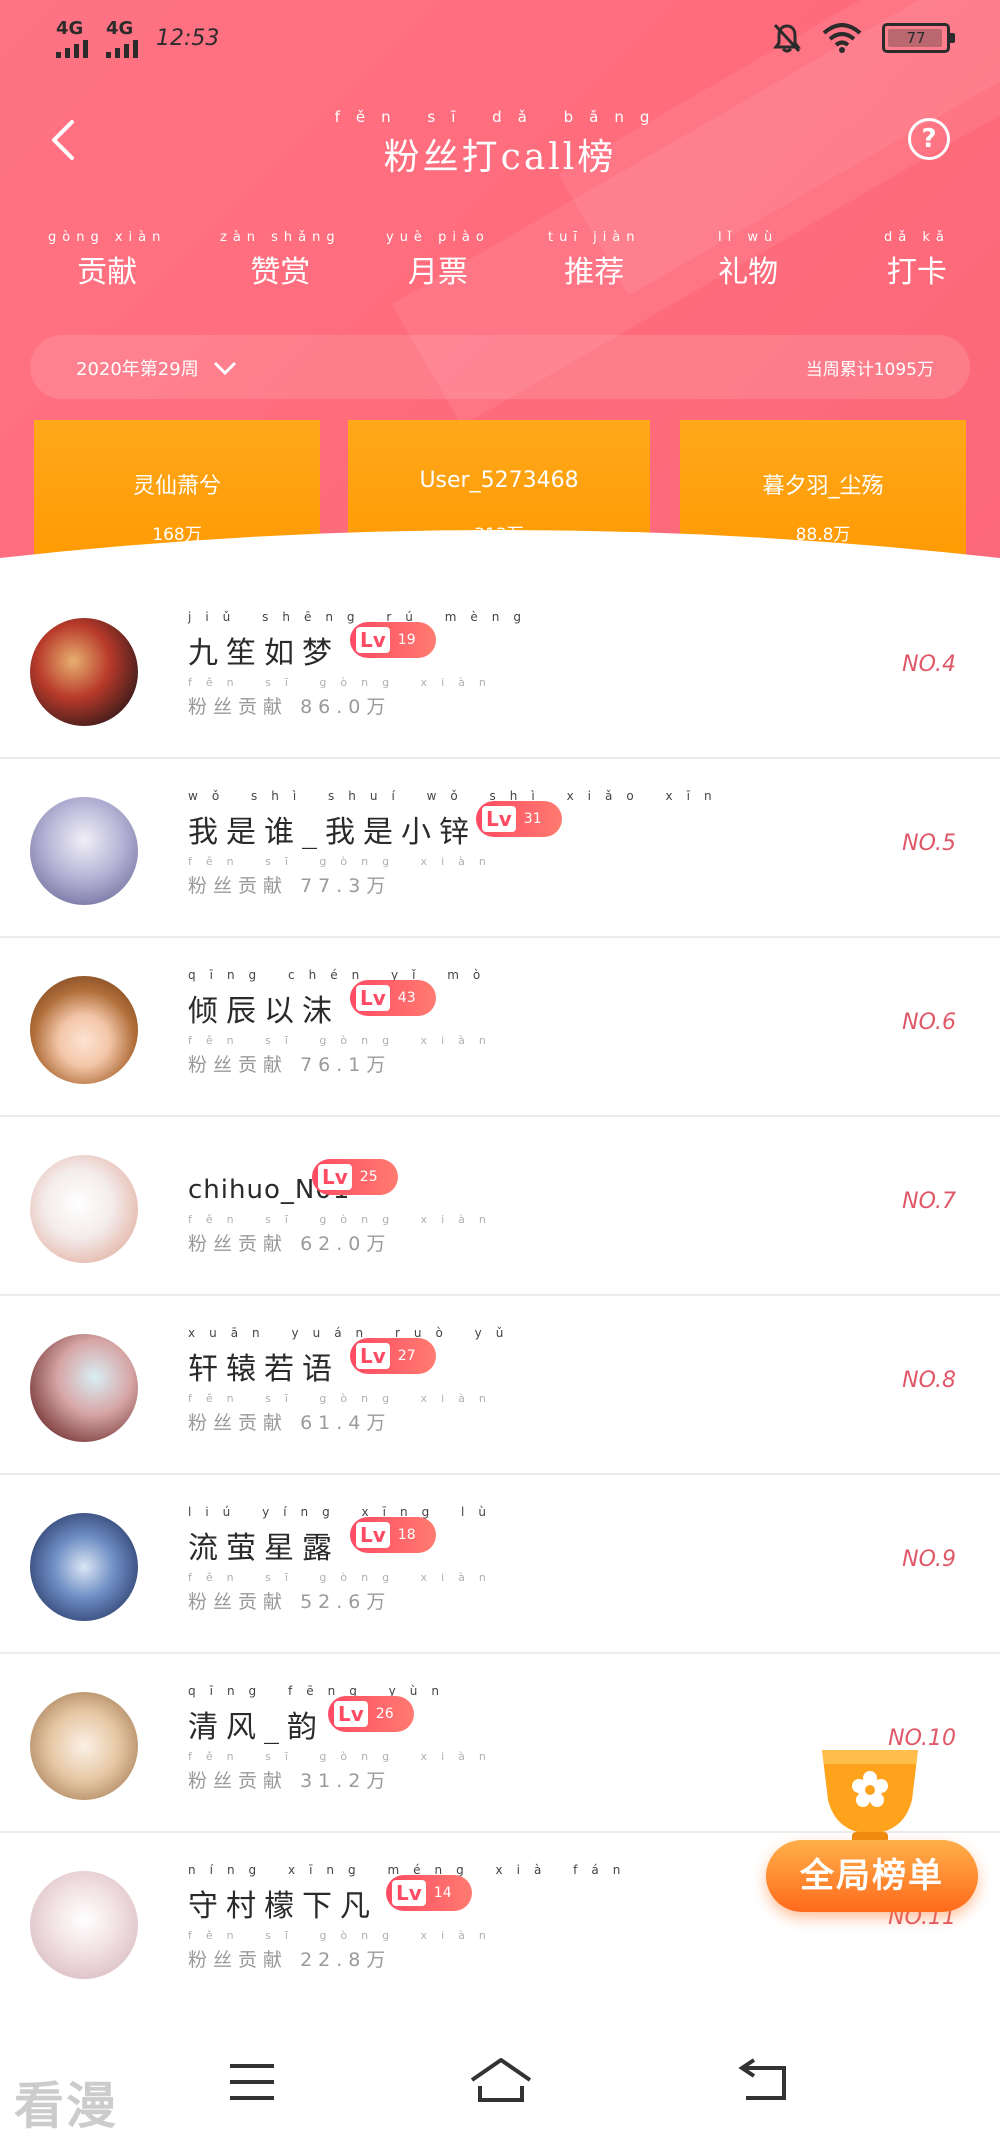 Image resolution: width=1000 pixels, height=2144 pixels. Describe the element at coordinates (842, 38) in the screenshot. I see `wifi-icon` at that location.